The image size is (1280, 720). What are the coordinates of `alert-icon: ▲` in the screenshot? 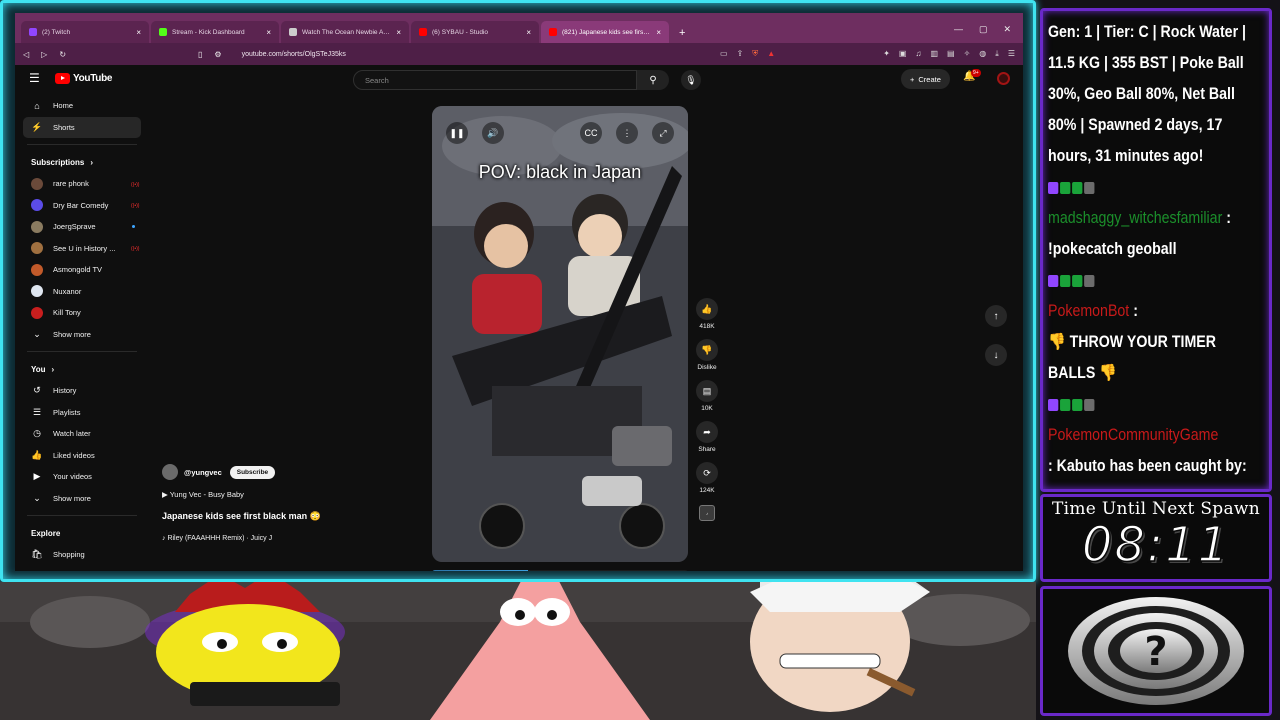 It's located at (771, 54).